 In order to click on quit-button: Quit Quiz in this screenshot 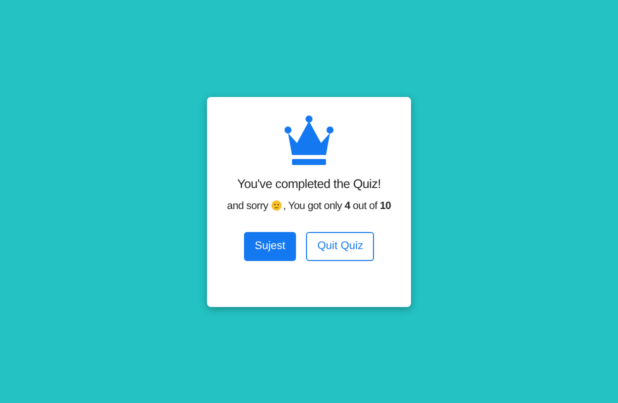, I will do `click(340, 246)`.